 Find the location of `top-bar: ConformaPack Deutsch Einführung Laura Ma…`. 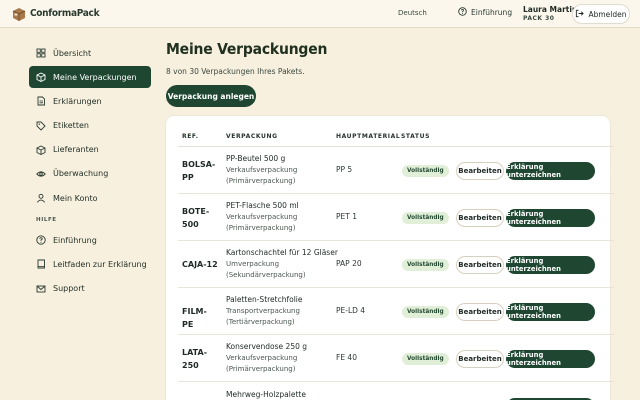

top-bar: ConformaPack Deutsch Einführung Laura Ma… is located at coordinates (320, 14).